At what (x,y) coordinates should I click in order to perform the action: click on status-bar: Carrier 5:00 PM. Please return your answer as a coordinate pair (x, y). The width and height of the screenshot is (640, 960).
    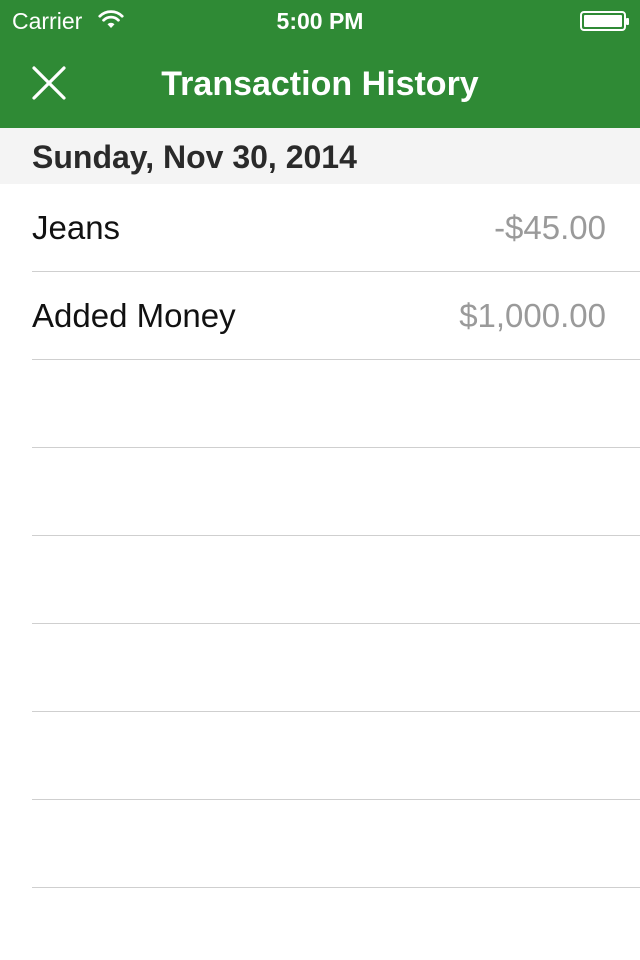
    Looking at the image, I should click on (320, 20).